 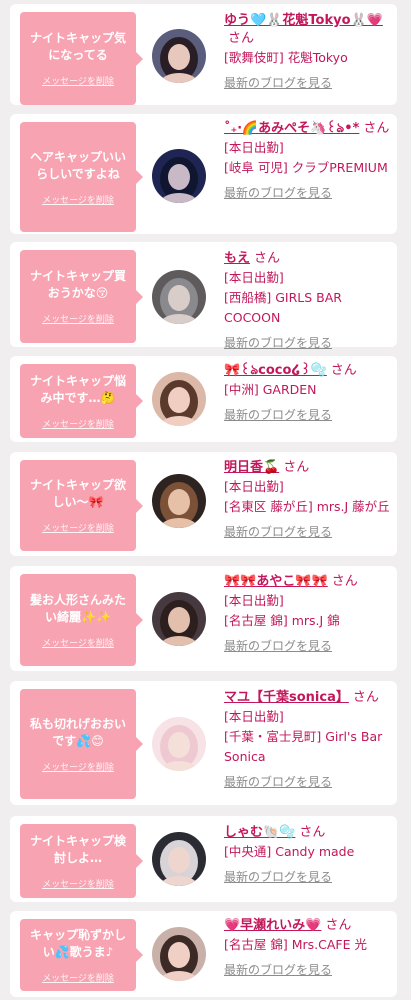 I want to click on cast-name-line: ˚₊‧🌈あみぺそ🦄꒰ঌ•* さん, so click(x=307, y=129).